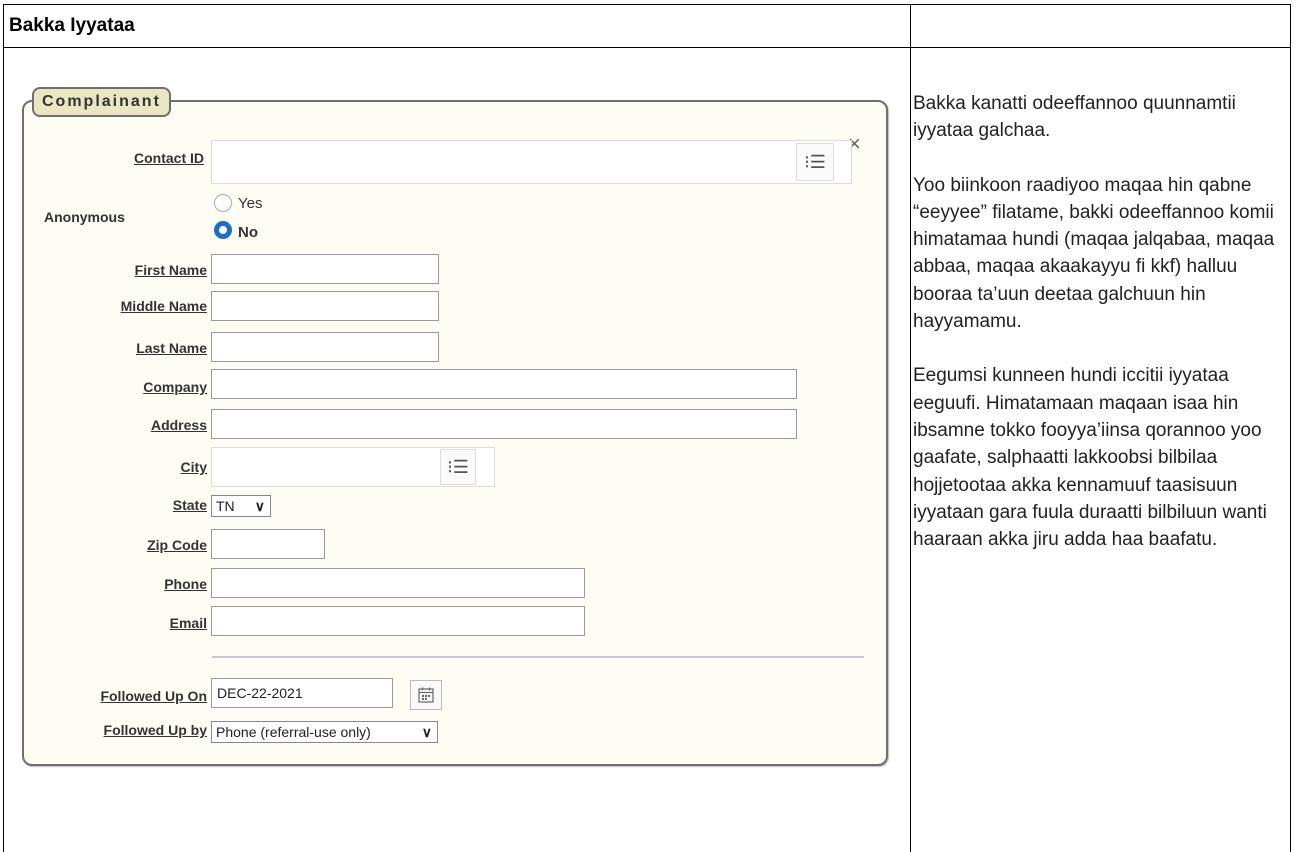 The width and height of the screenshot is (1299, 852). What do you see at coordinates (118, 730) in the screenshot?
I see `followed-up-by-label: Followed Up by` at bounding box center [118, 730].